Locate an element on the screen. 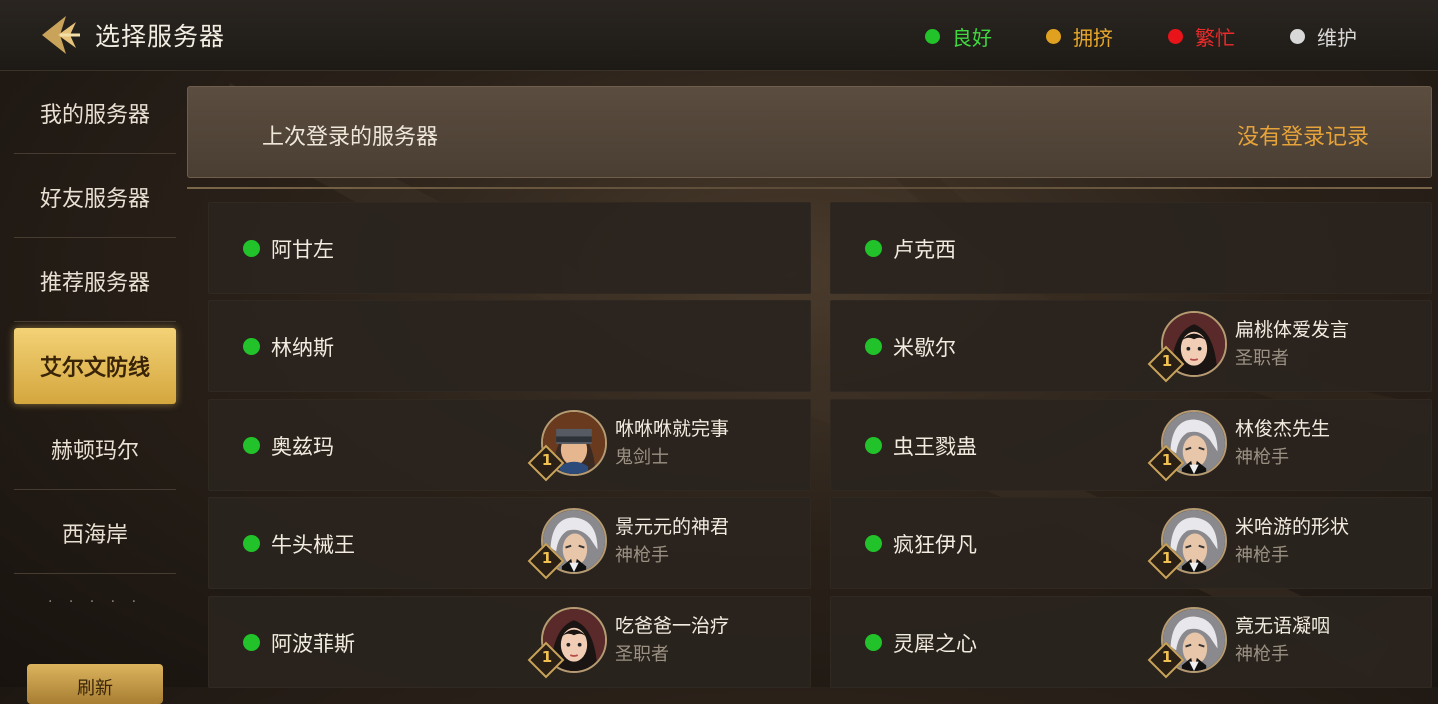  sidebar-item-my-servers: 我的服务器 is located at coordinates (95, 113).